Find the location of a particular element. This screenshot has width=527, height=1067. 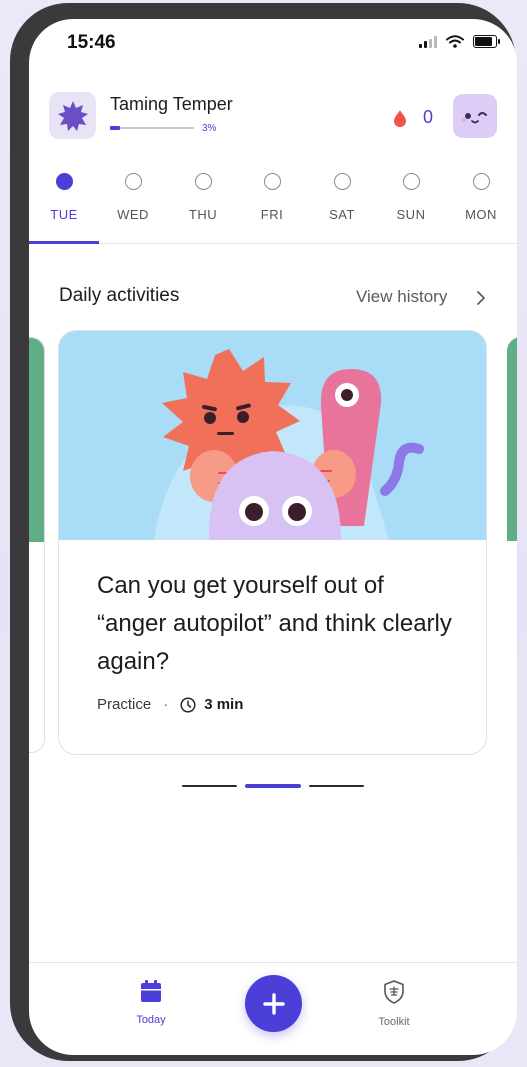

bottom-nav-divider is located at coordinates (273, 962).